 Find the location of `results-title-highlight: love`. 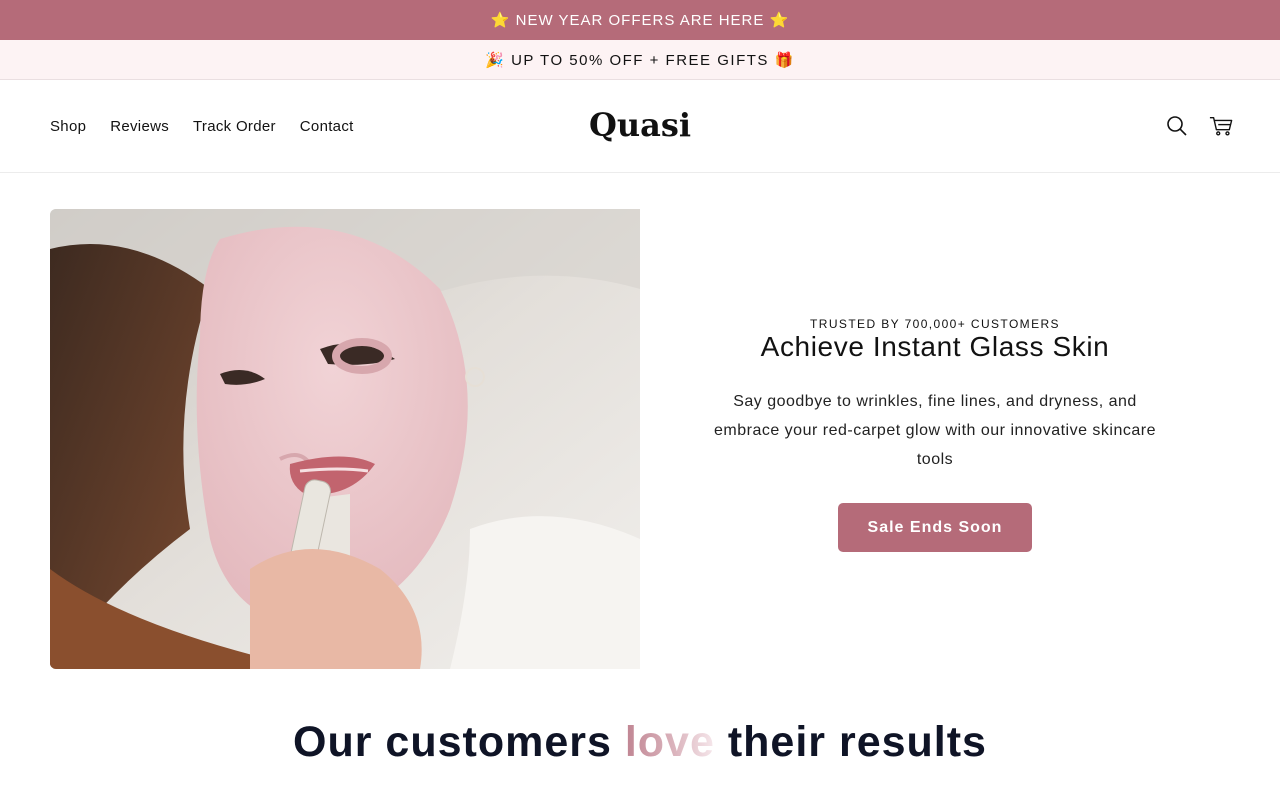

results-title-highlight: love is located at coordinates (669, 742).